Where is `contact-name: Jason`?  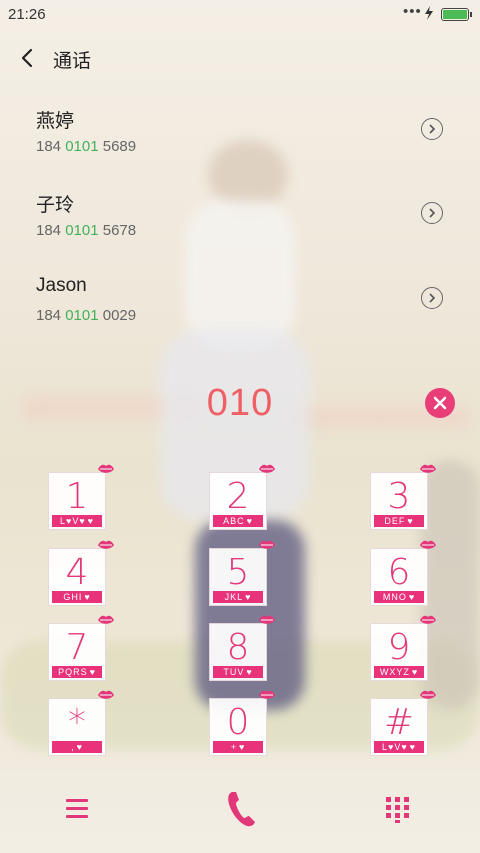 contact-name: Jason is located at coordinates (61, 285).